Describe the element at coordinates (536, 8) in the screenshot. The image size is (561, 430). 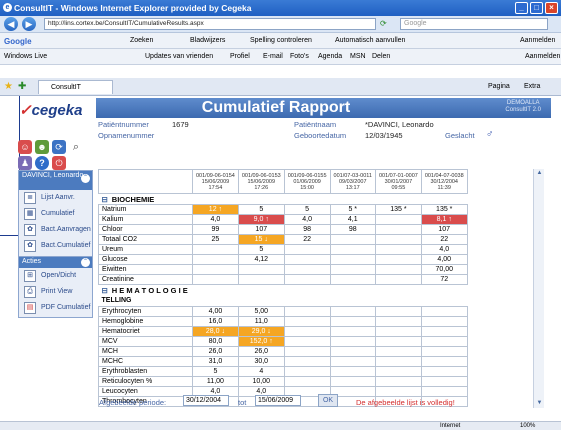
I see `maximize-button: □` at that location.